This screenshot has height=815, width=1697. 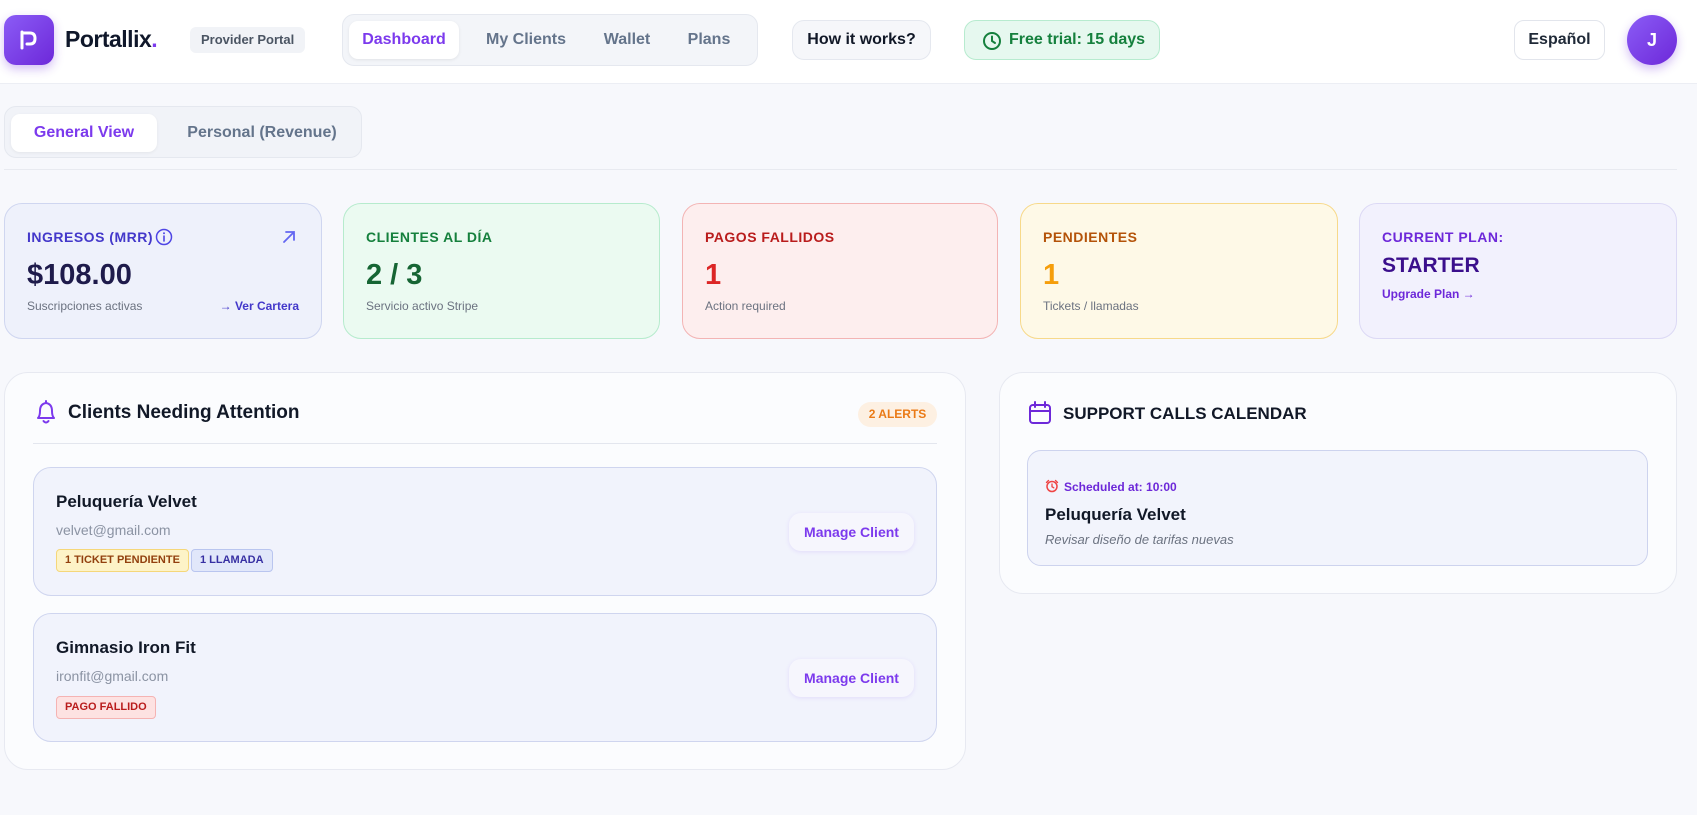 What do you see at coordinates (840, 271) in the screenshot?
I see `kpi-failed-card: PAGOS FALLIDOS 1 Action required` at bounding box center [840, 271].